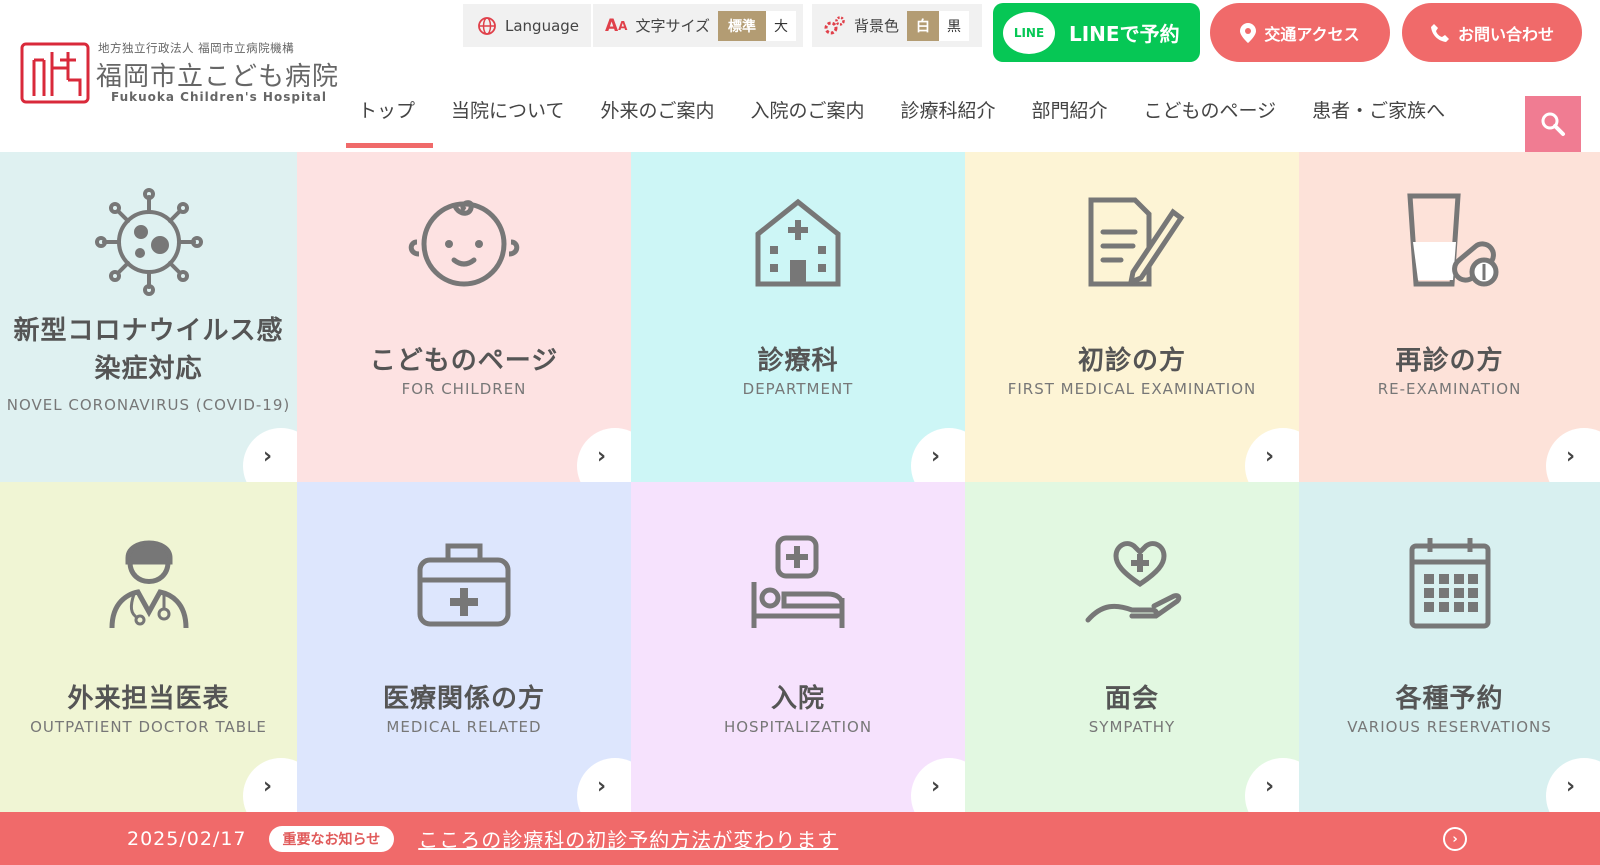 The width and height of the screenshot is (1600, 865). What do you see at coordinates (463, 699) in the screenshot?
I see `tile-title: 医療関係の方` at bounding box center [463, 699].